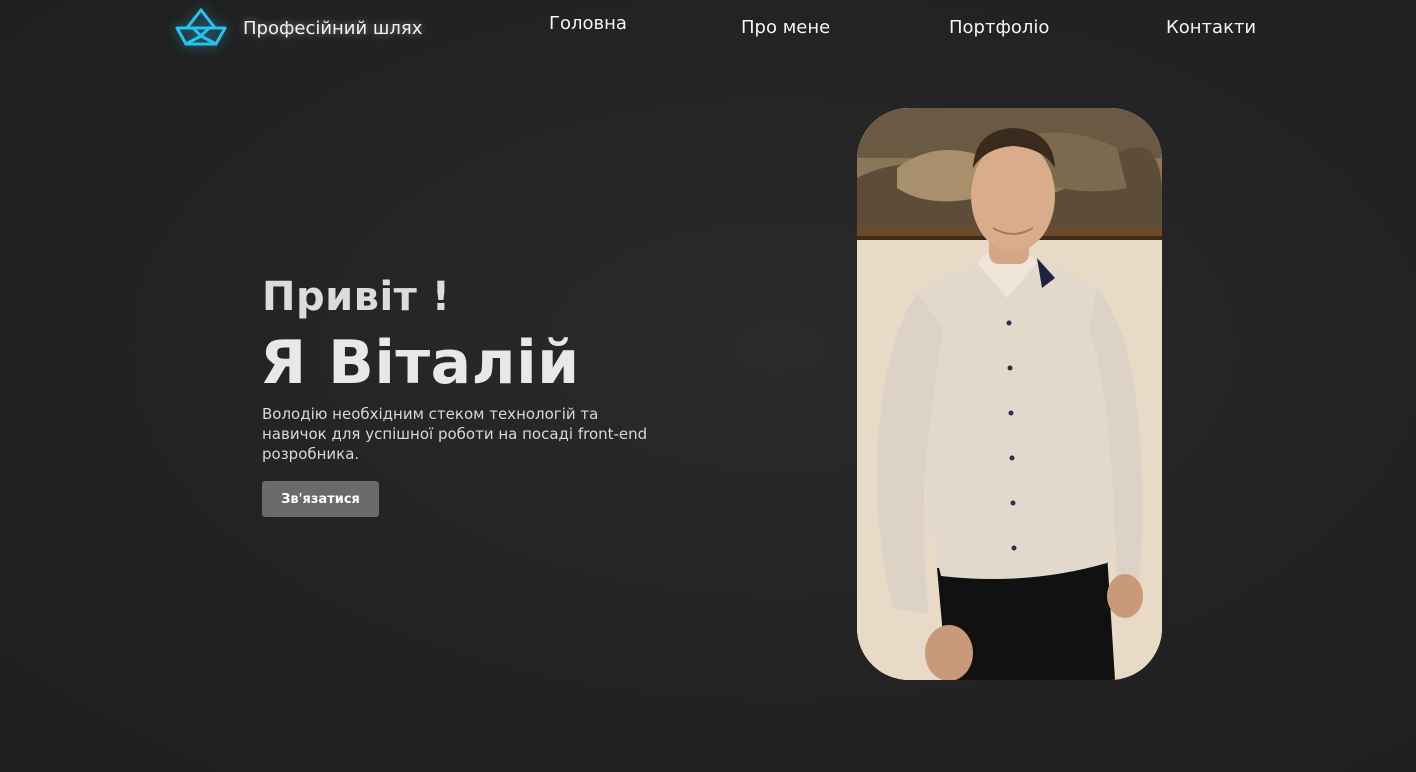 The image size is (1416, 772). Describe the element at coordinates (999, 27) in the screenshot. I see `nav-portfolio-link: Портфоліо` at that location.